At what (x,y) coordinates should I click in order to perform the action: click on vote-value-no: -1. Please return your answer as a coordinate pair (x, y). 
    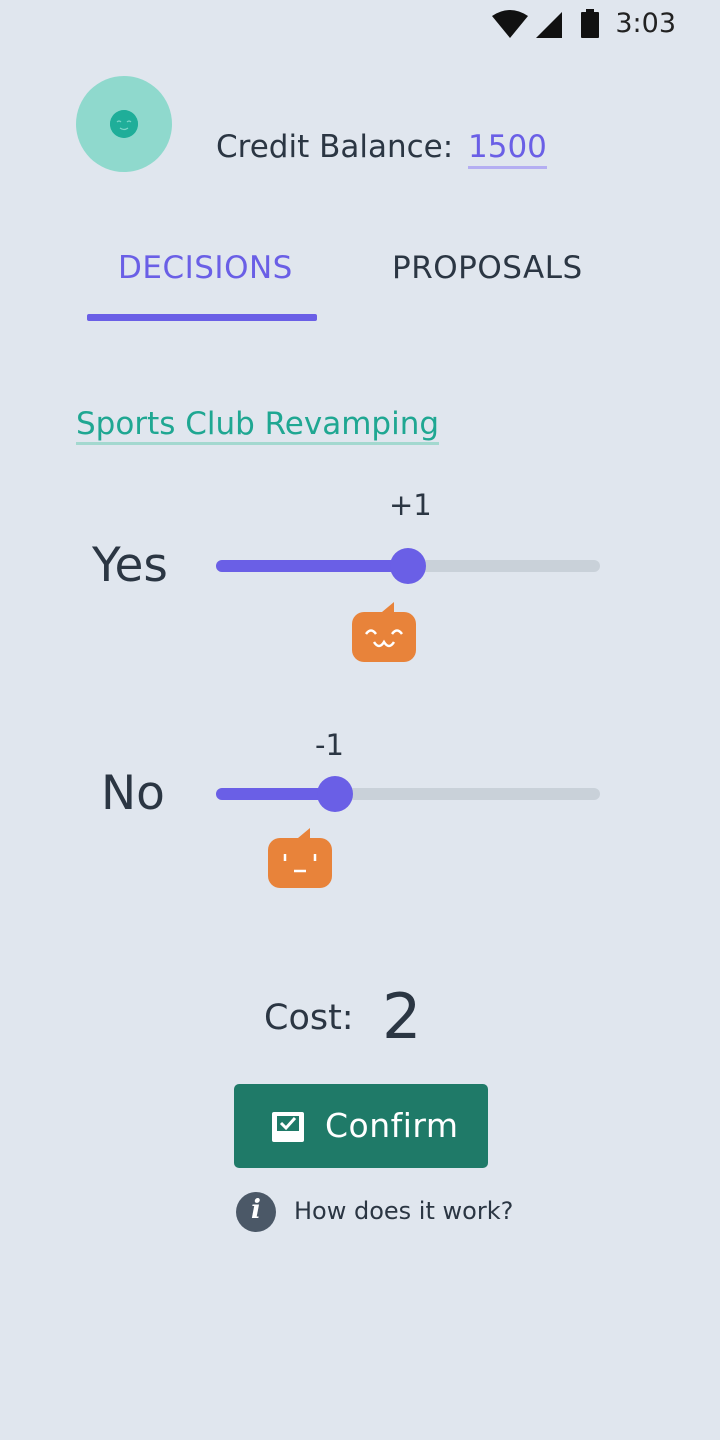
    Looking at the image, I should click on (329, 745).